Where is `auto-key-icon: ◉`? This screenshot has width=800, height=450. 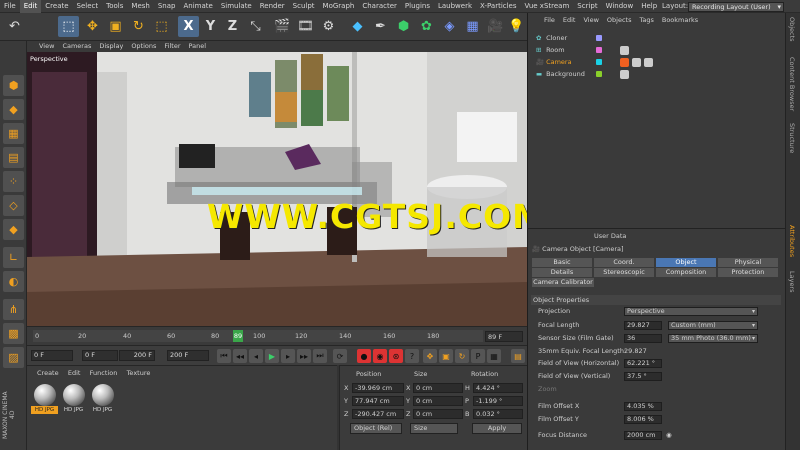 auto-key-icon: ◉ is located at coordinates (380, 356).